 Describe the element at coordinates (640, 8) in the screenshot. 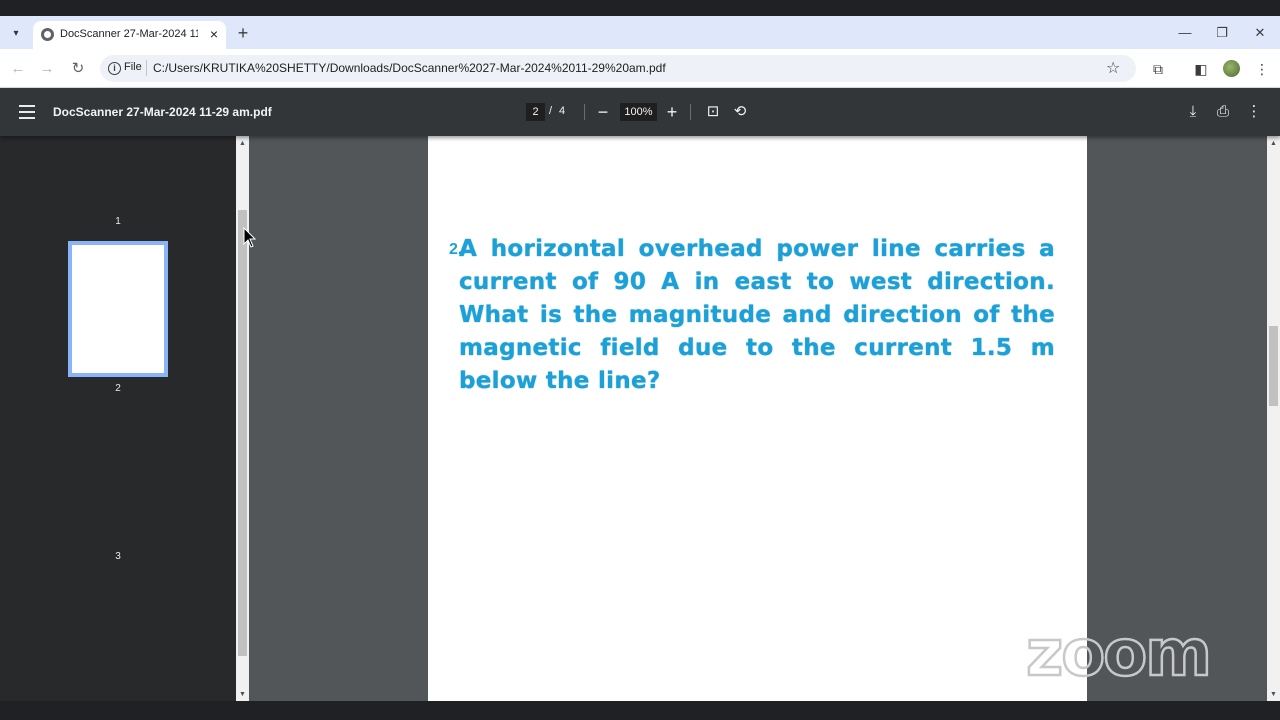

I see `screen-top-band` at that location.